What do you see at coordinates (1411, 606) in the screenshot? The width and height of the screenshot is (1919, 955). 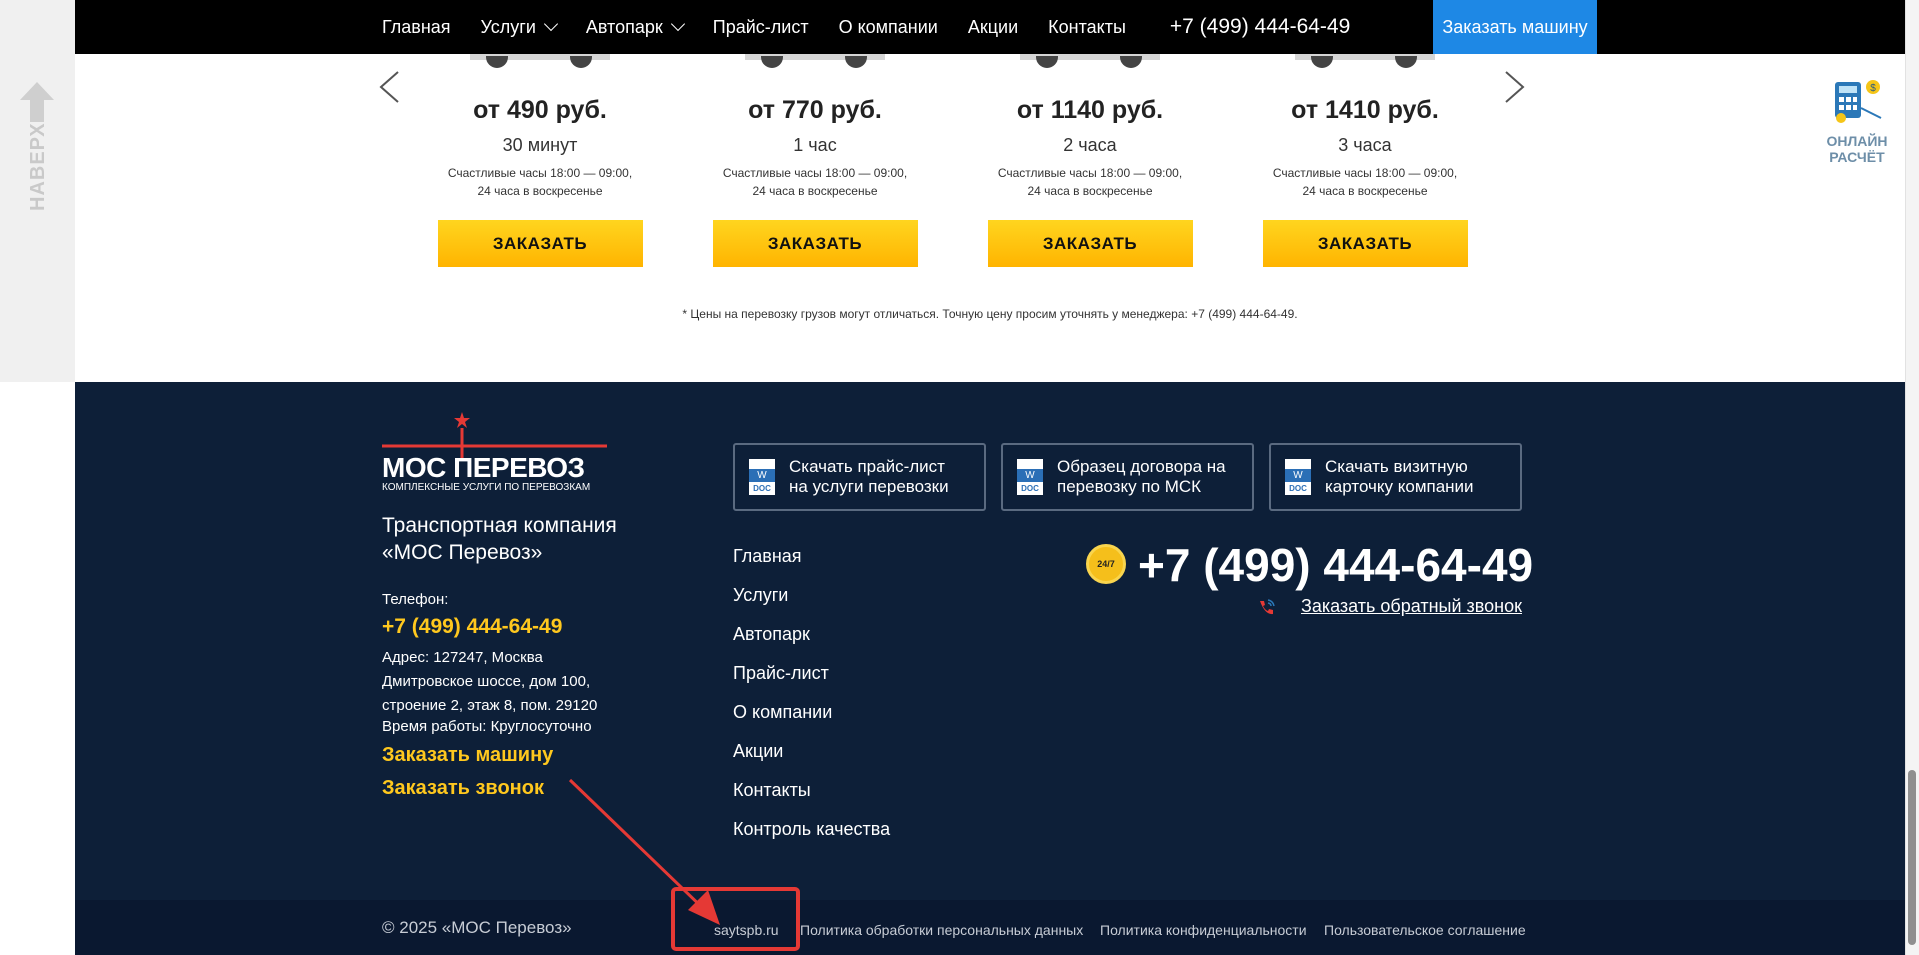 I see `callback-link: Заказать обратный звонок` at bounding box center [1411, 606].